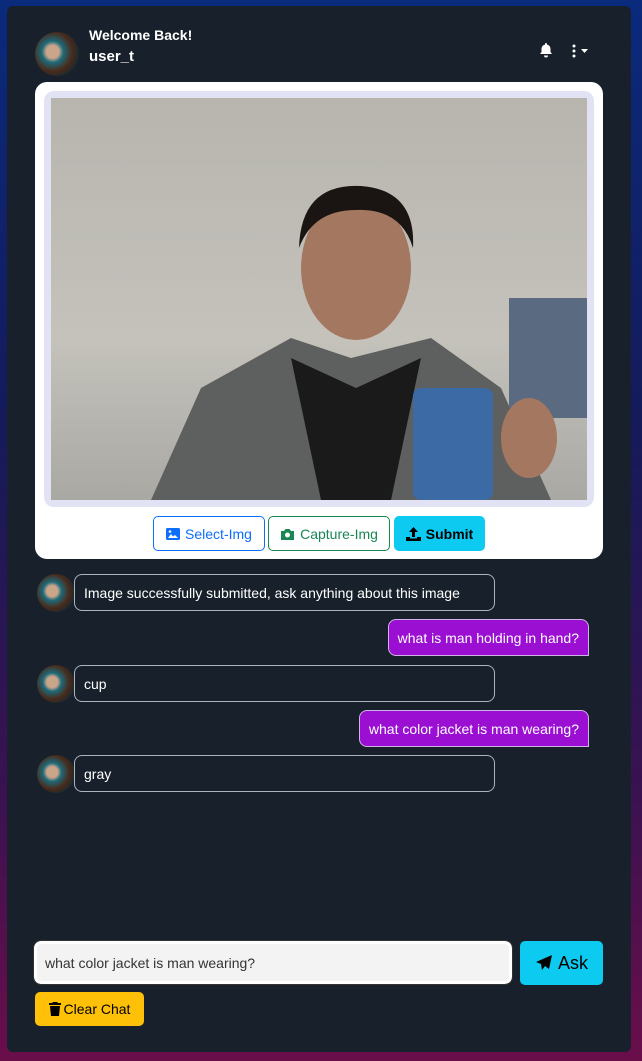  Describe the element at coordinates (488, 637) in the screenshot. I see `user-message: what is man holding in hand?` at that location.